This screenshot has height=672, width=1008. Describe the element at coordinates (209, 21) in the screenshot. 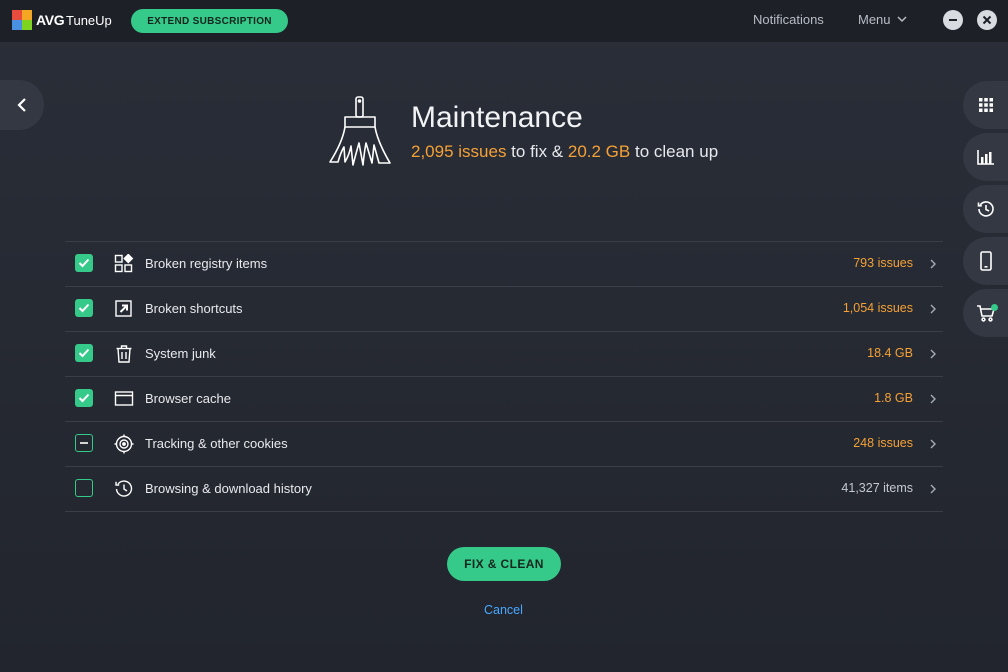

I see `extend-subscription-button: EXTEND SUBSCRIPTION` at that location.